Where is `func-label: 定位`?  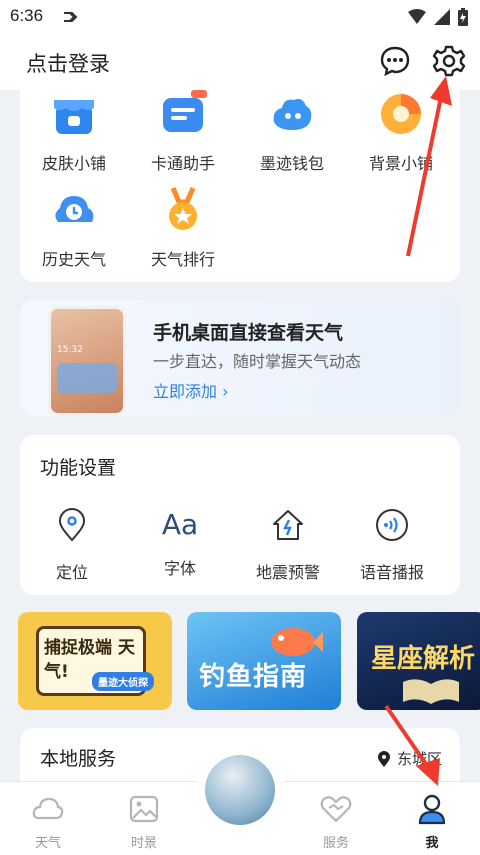
func-label: 定位 is located at coordinates (71, 572).